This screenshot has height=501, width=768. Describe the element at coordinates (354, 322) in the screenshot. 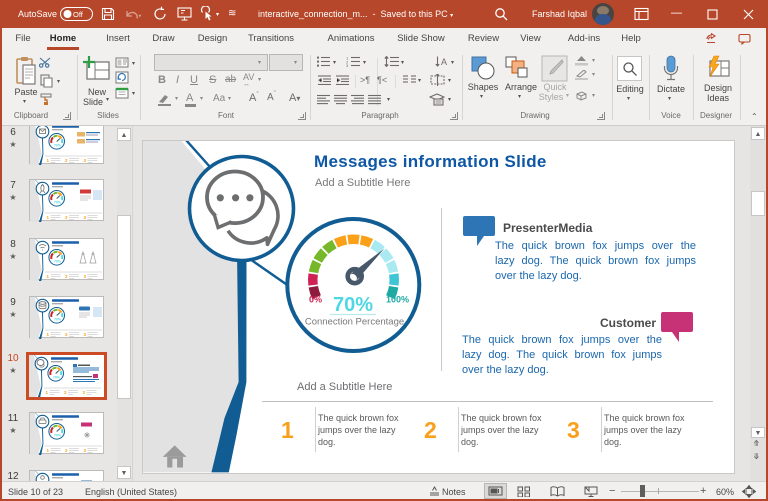

I see `svg-text: Connection Percentage` at that location.